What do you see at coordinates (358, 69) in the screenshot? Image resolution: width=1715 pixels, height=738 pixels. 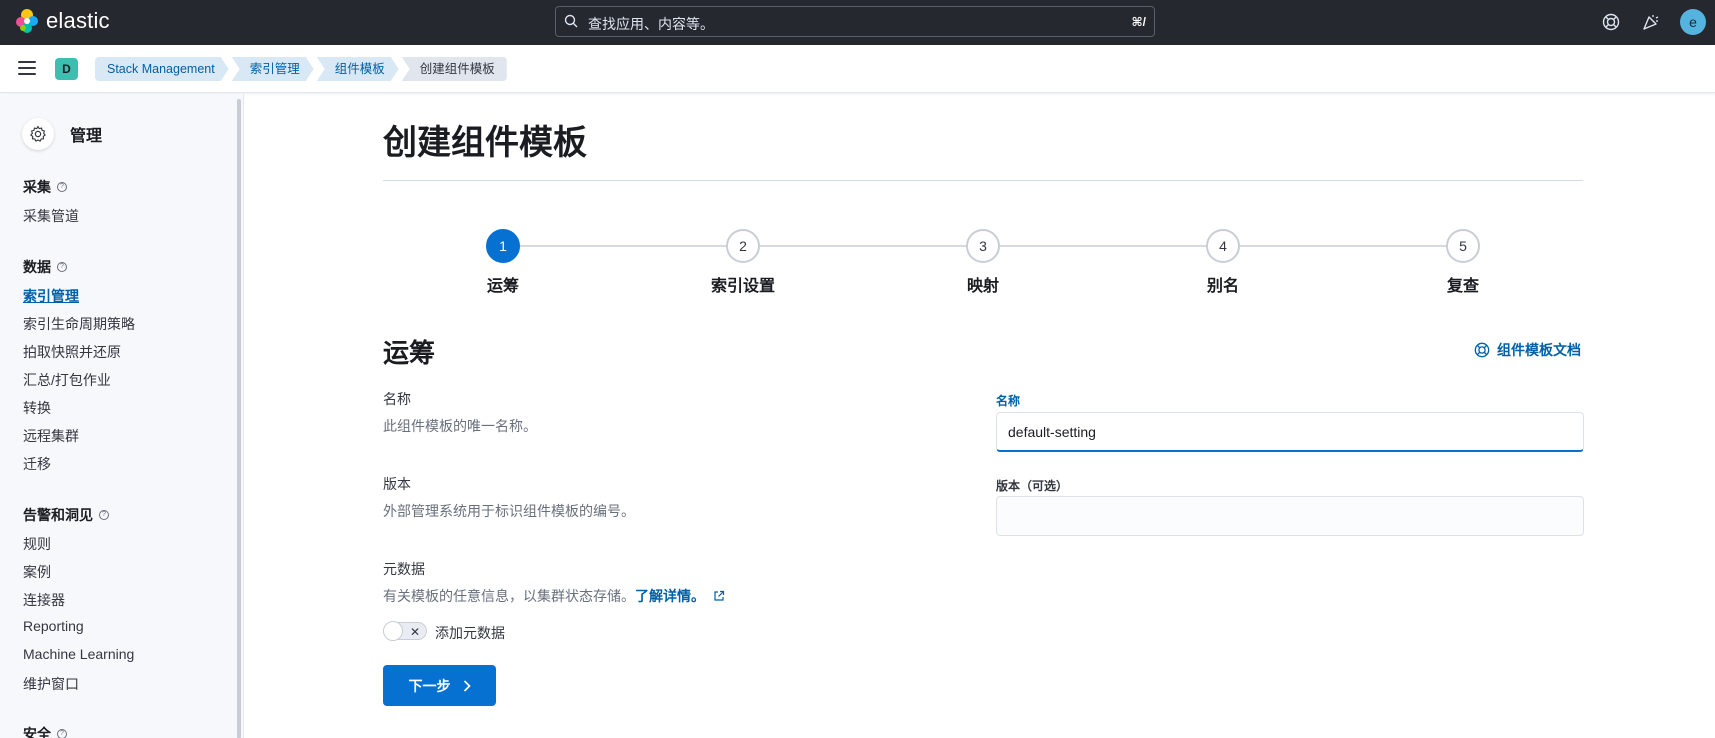 I see `breadcrumb-component-templates: 组件模板` at bounding box center [358, 69].